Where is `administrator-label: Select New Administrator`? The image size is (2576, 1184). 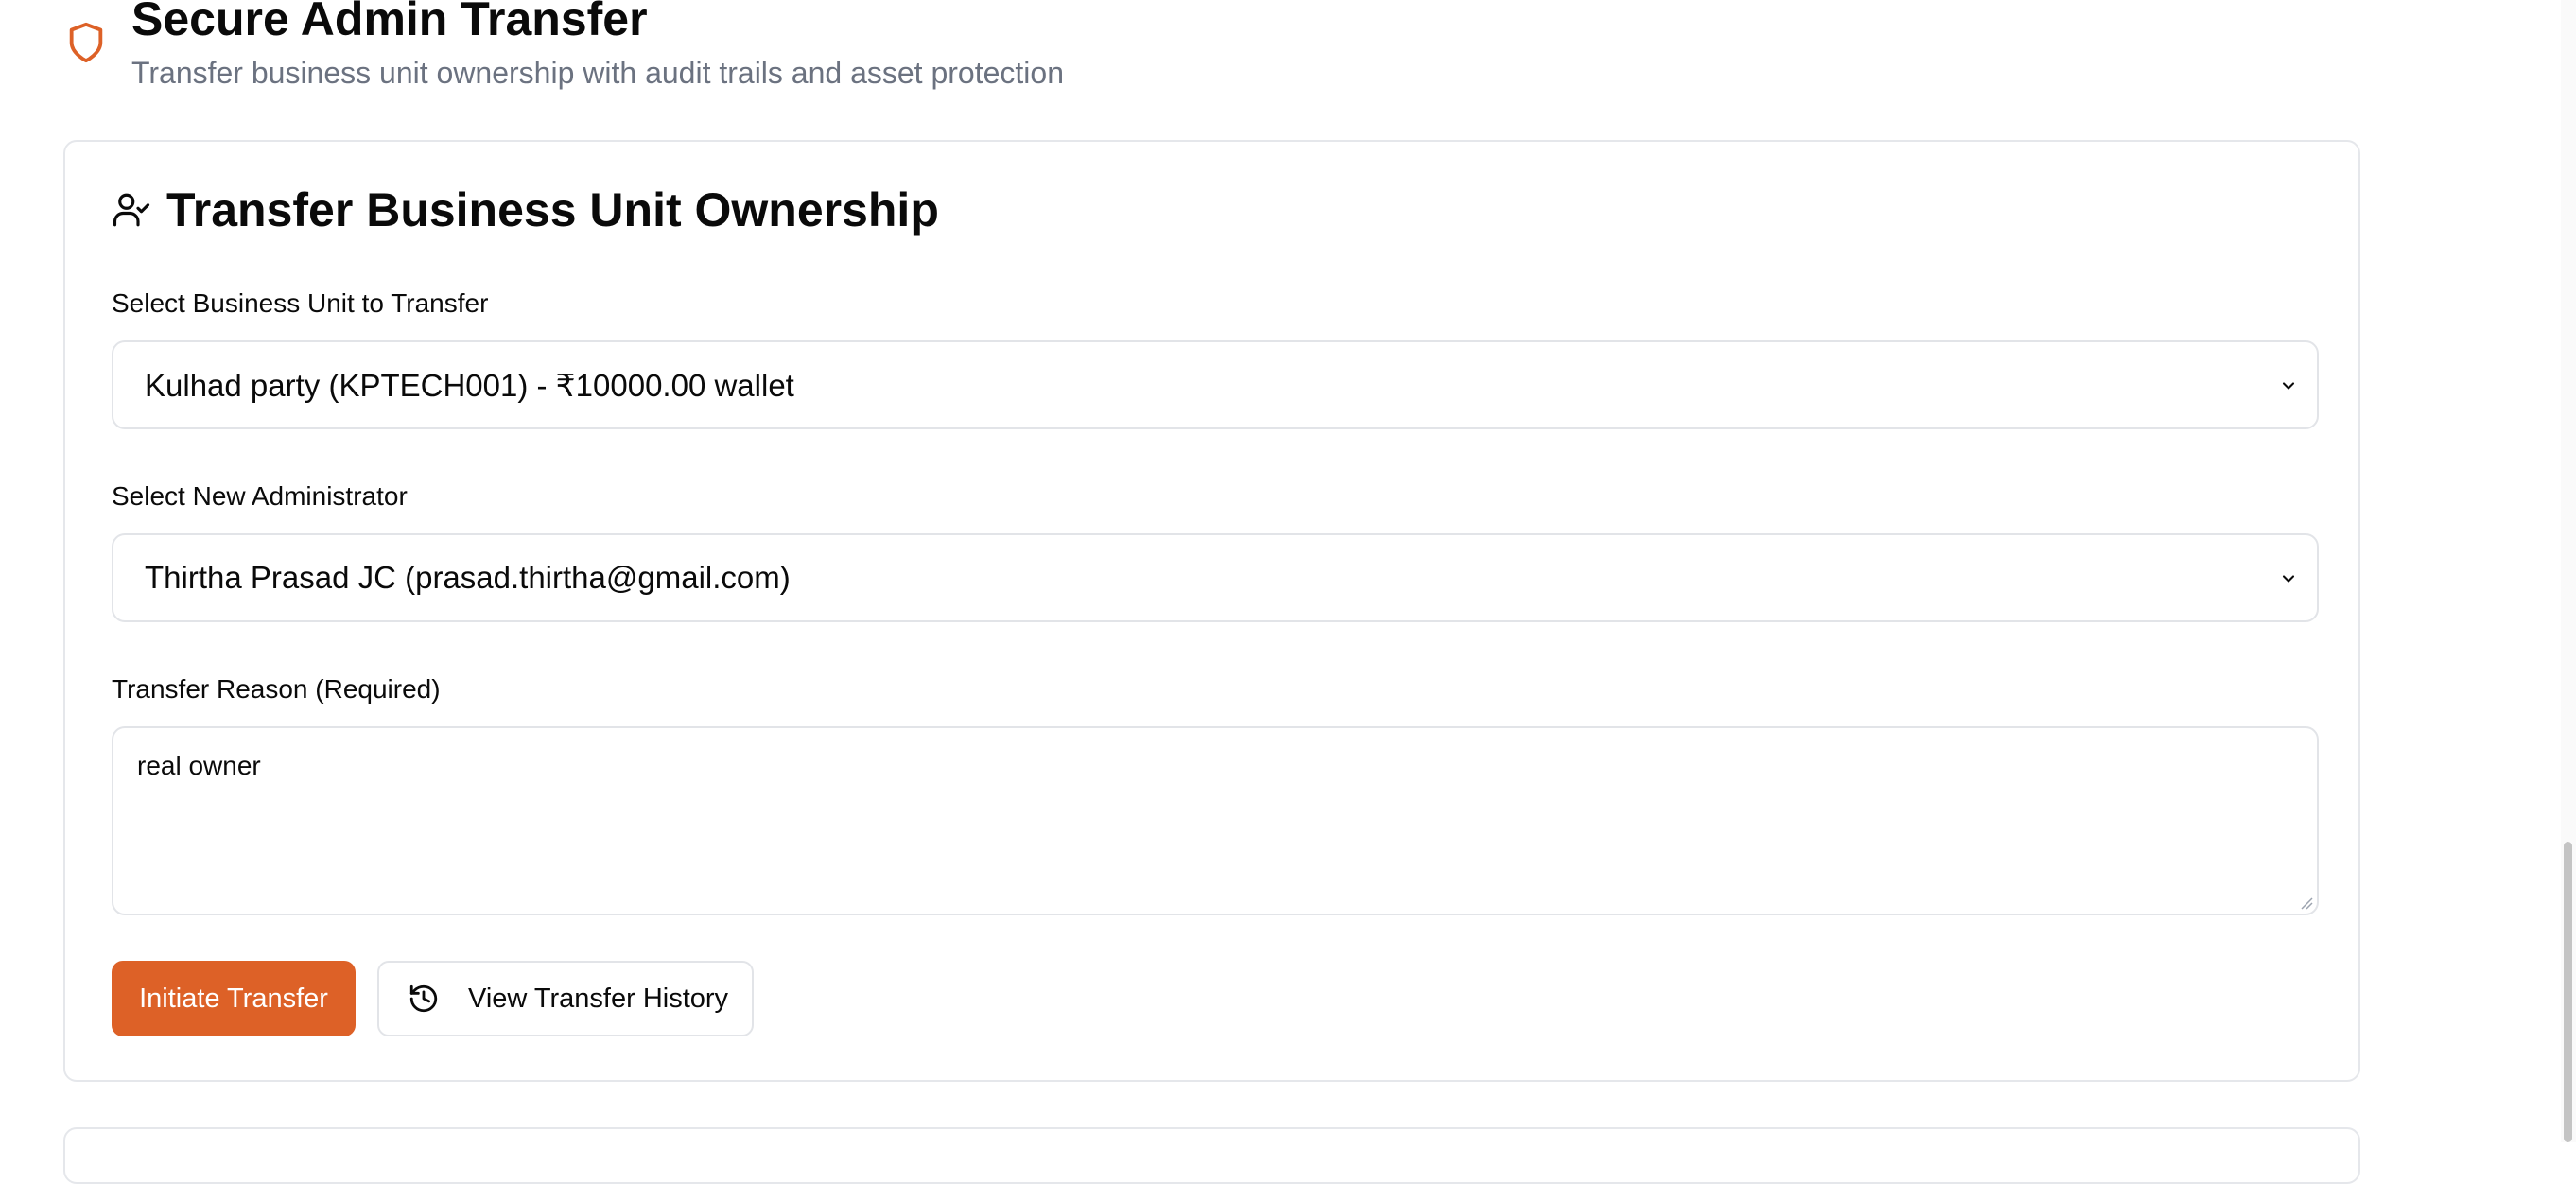 administrator-label: Select New Administrator is located at coordinates (260, 496).